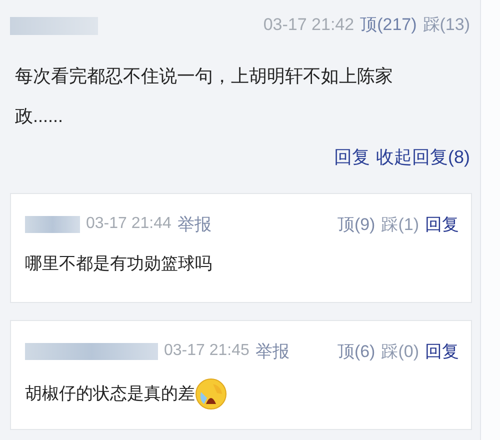 The width and height of the screenshot is (500, 440). What do you see at coordinates (52, 224) in the screenshot?
I see `blurred-username` at bounding box center [52, 224].